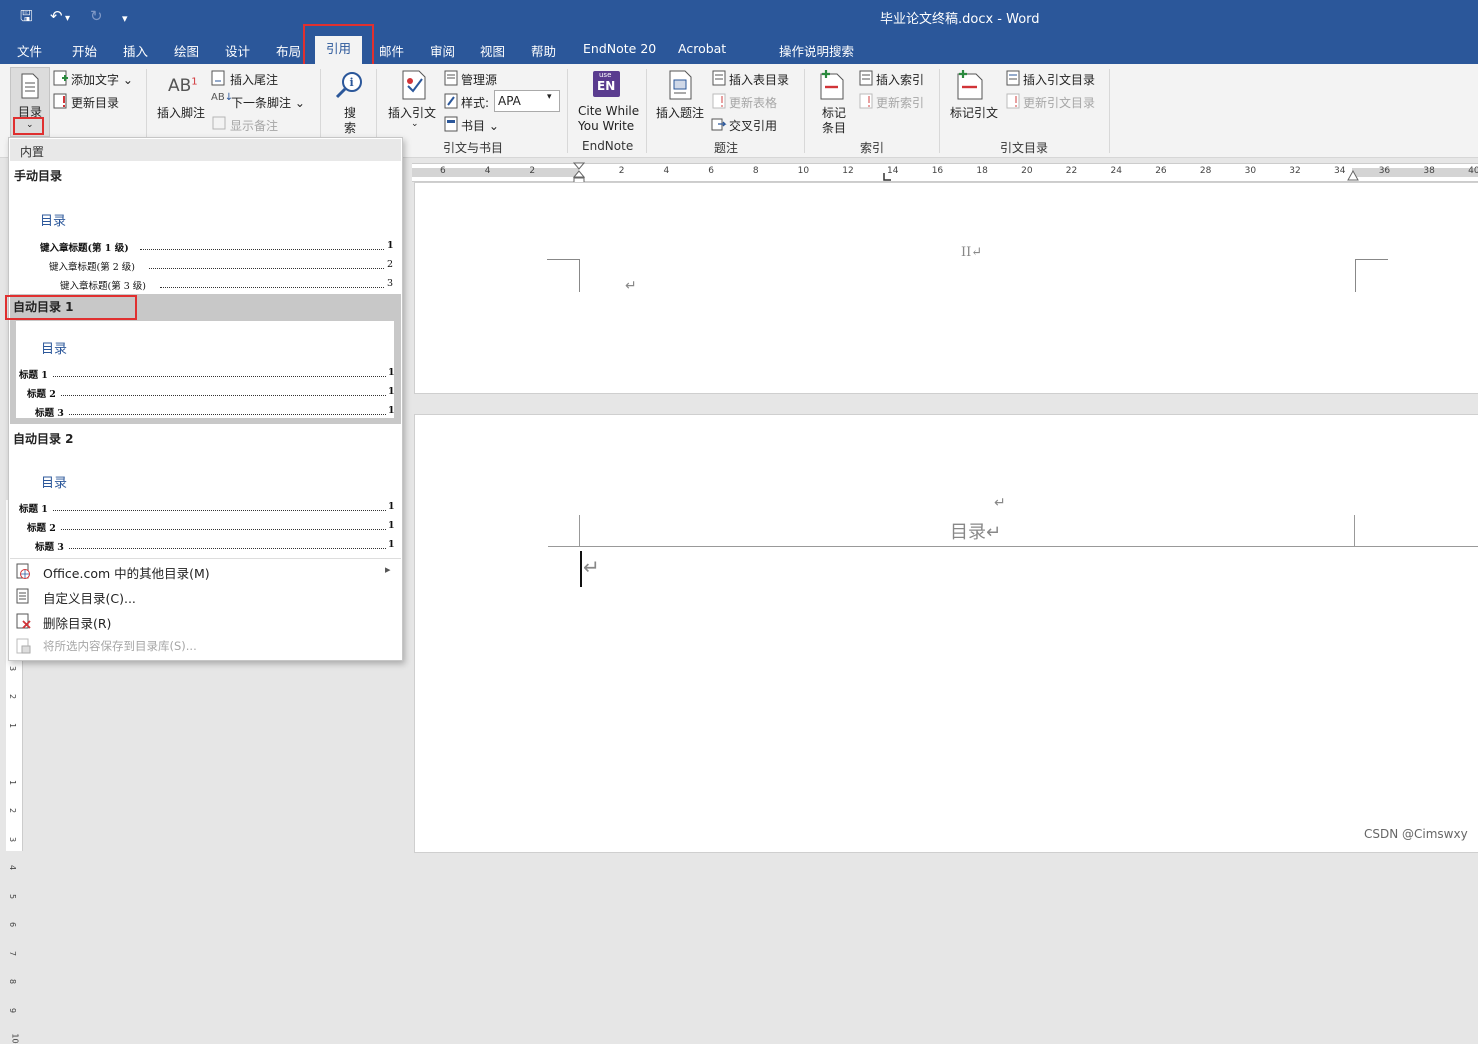  Describe the element at coordinates (125, 19) in the screenshot. I see `customize-quick-access-icon: ▾` at that location.